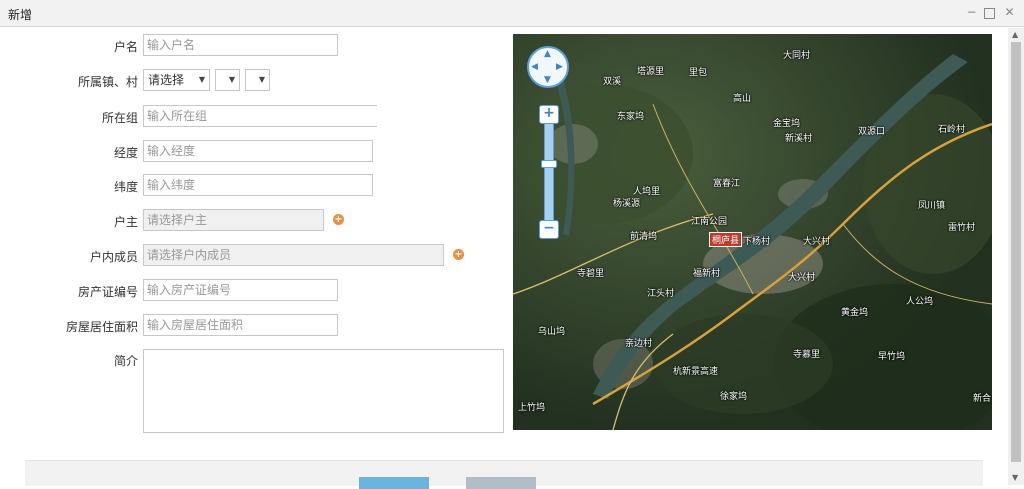 The width and height of the screenshot is (1024, 489). What do you see at coordinates (709, 222) in the screenshot?
I see `map-label: 江南公园` at bounding box center [709, 222].